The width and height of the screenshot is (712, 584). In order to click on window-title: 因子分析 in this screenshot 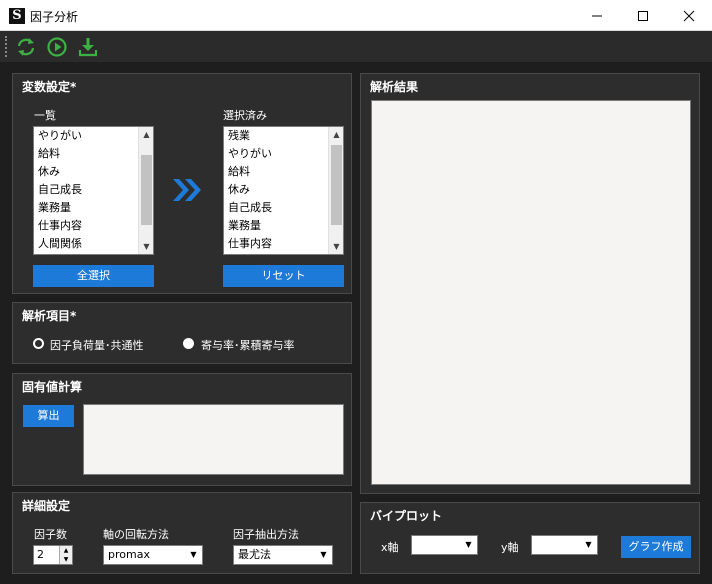, I will do `click(54, 17)`.